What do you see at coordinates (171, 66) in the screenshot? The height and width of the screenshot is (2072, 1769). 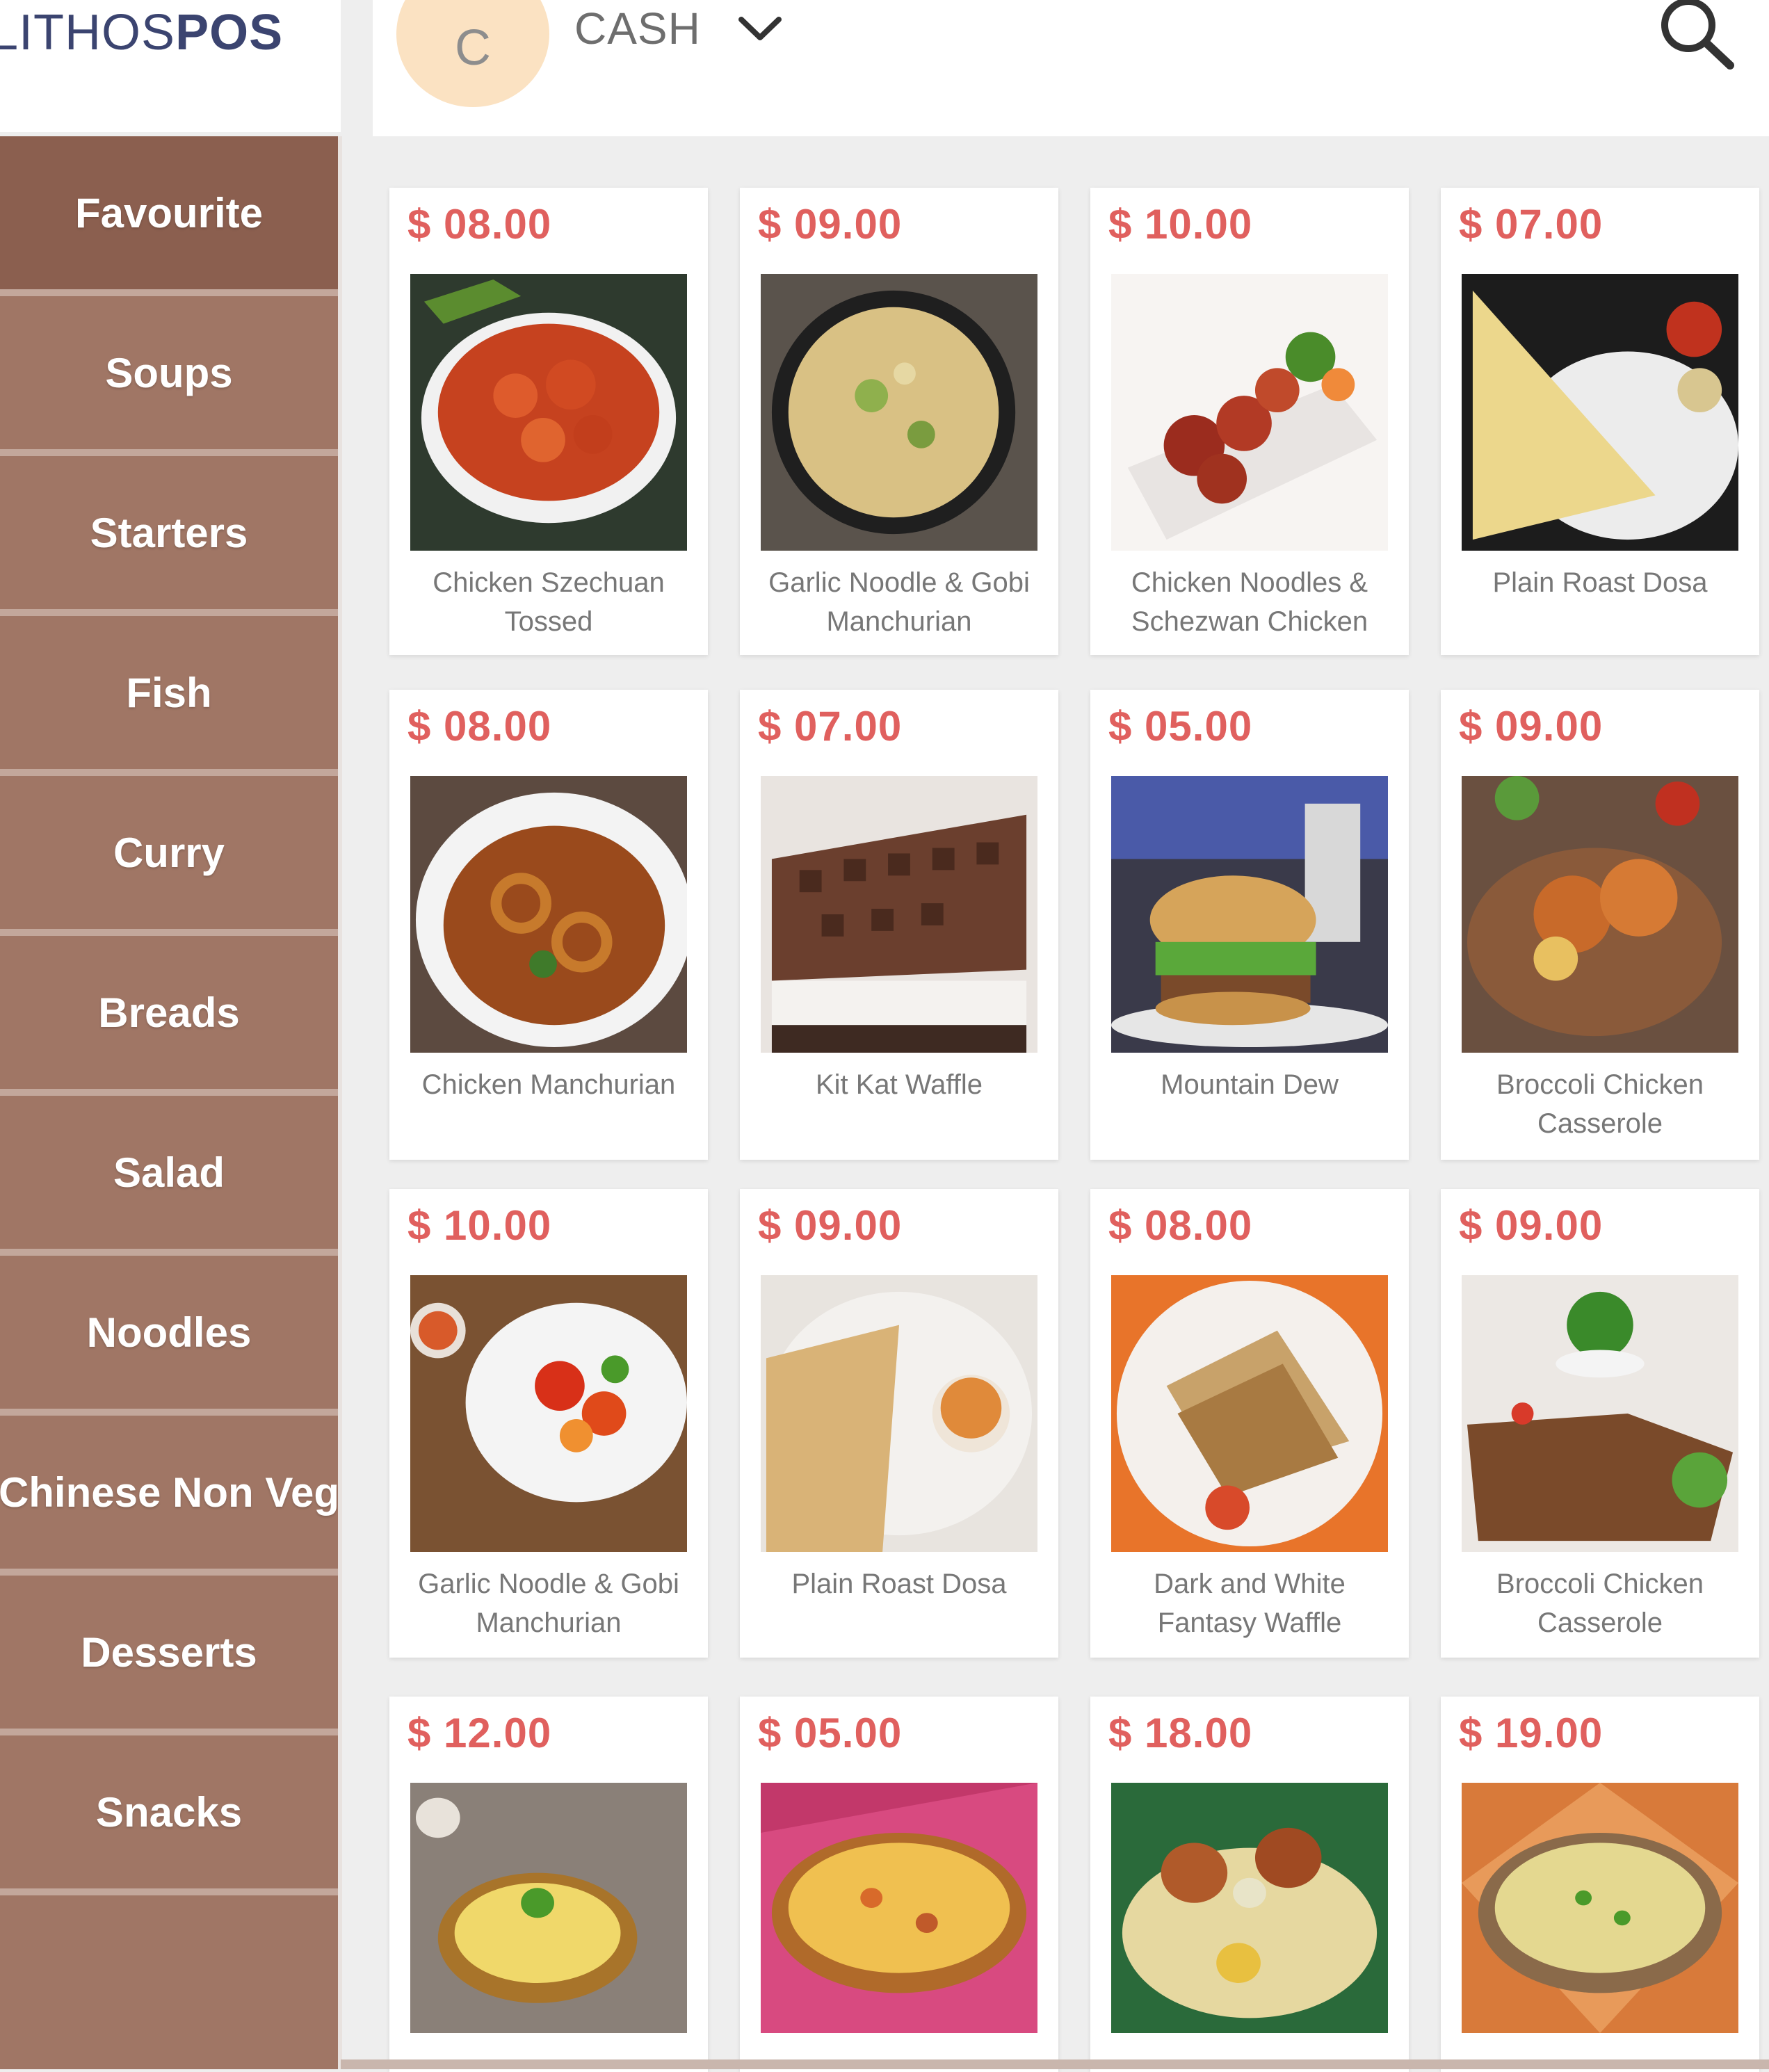 I see `logo-area: LITHOSPOS` at bounding box center [171, 66].